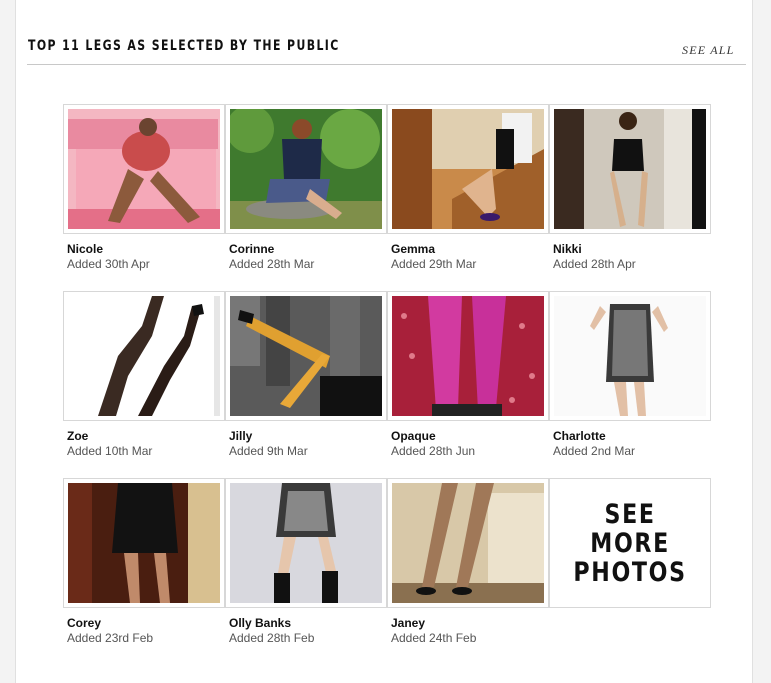  Describe the element at coordinates (567, 249) in the screenshot. I see `photo-name: Nikki` at that location.